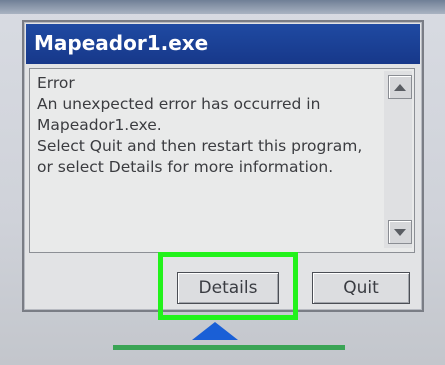 The width and height of the screenshot is (445, 365). Describe the element at coordinates (361, 288) in the screenshot. I see `quit-button: Quit` at that location.